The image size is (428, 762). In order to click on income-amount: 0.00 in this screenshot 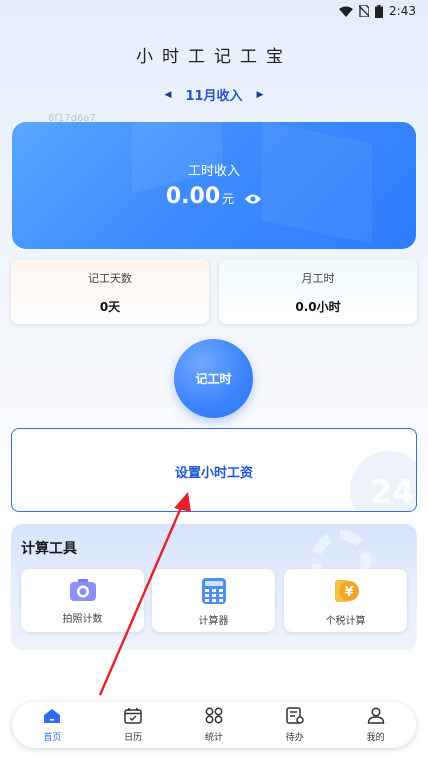, I will do `click(193, 196)`.